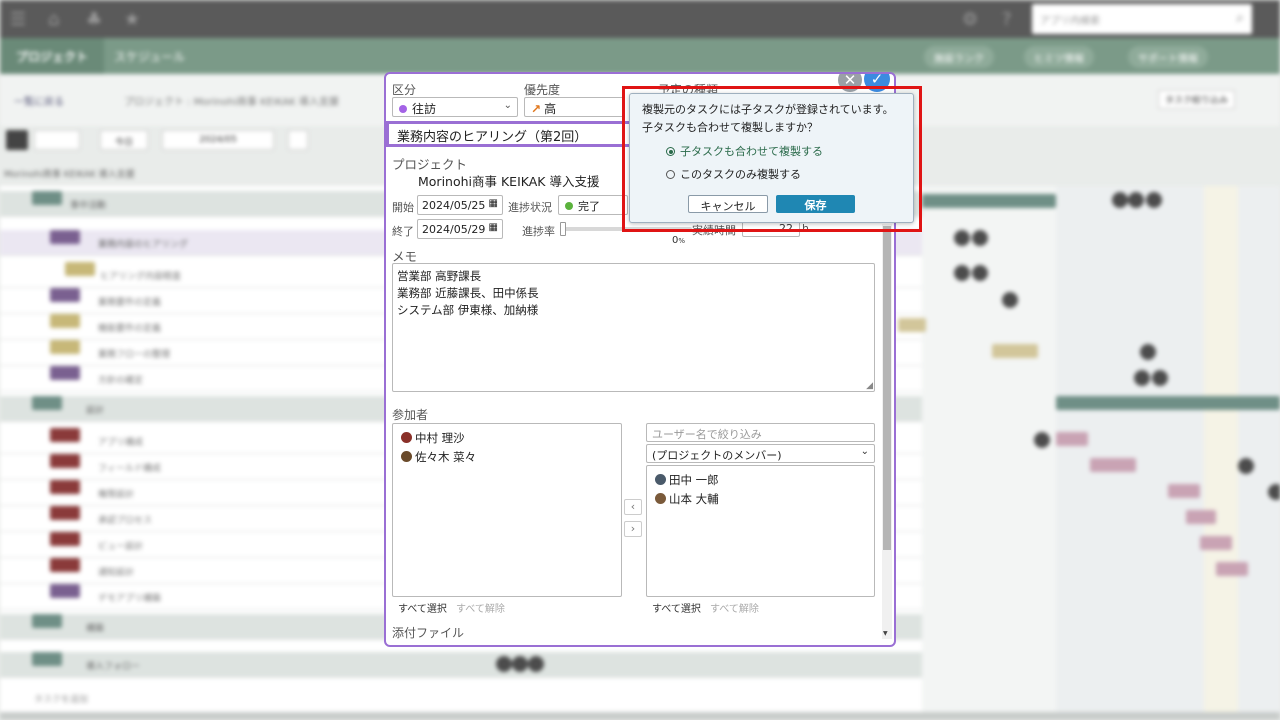  Describe the element at coordinates (687, 480) in the screenshot. I see `list-item: 田中 一郎` at that location.